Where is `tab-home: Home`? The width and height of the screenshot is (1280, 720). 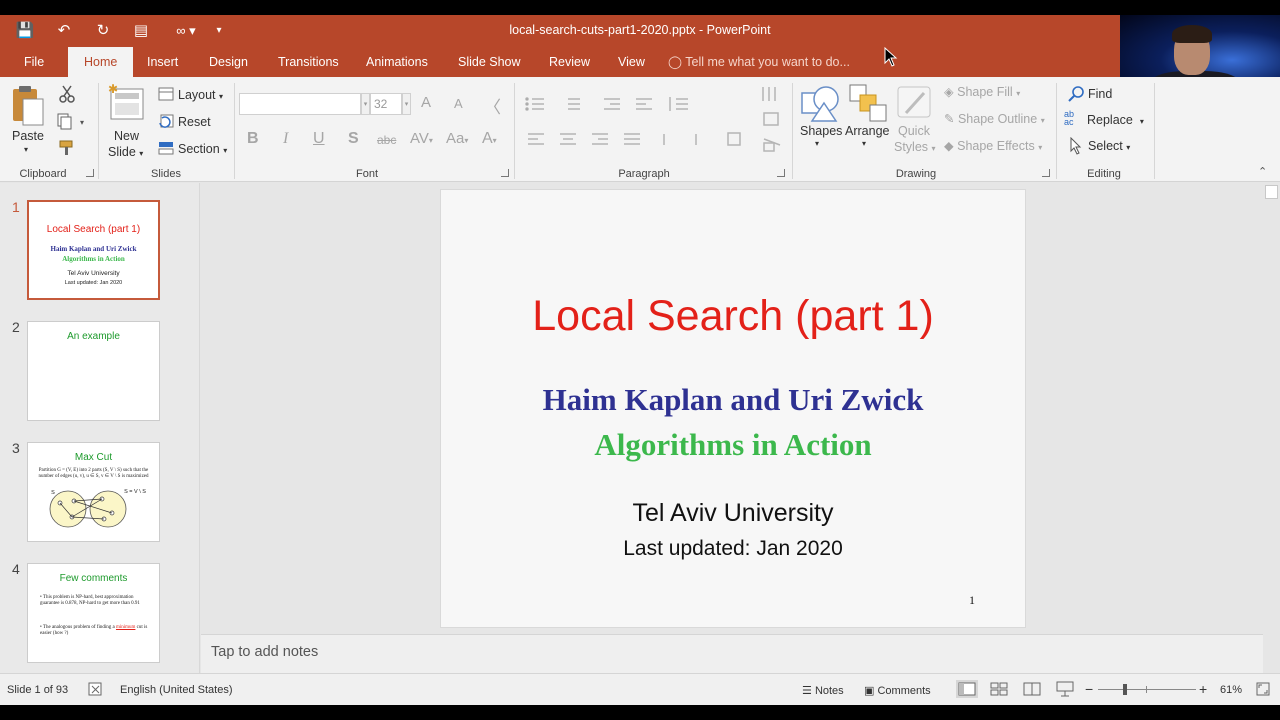
tab-home: Home is located at coordinates (101, 62).